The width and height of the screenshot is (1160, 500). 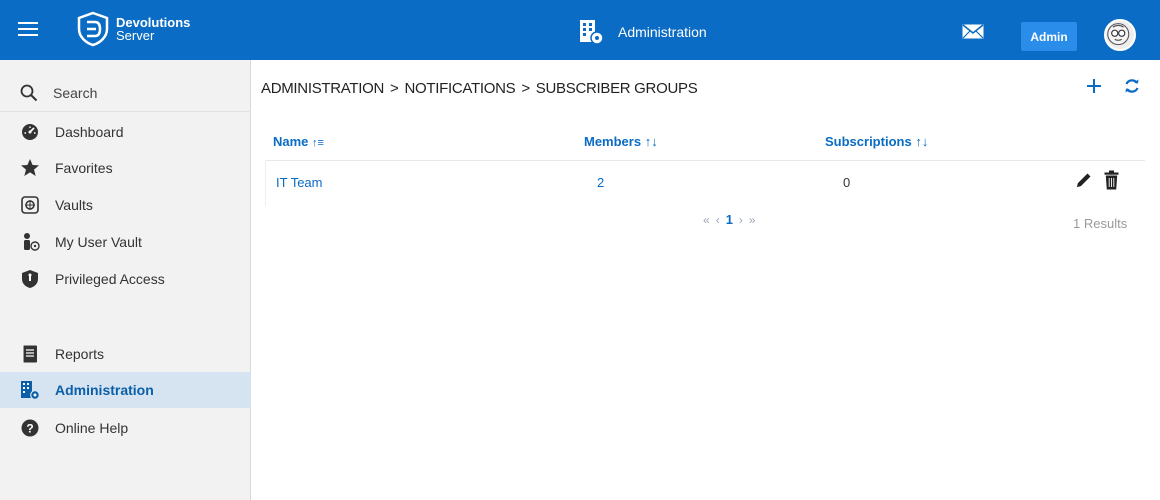 I want to click on sidebar-item-reports: Reports, so click(x=125, y=354).